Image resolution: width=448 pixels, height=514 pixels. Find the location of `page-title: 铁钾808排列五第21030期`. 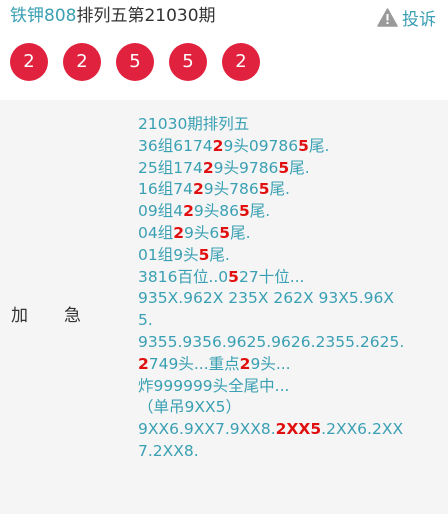

page-title: 铁钾808排列五第21030期 is located at coordinates (113, 16).